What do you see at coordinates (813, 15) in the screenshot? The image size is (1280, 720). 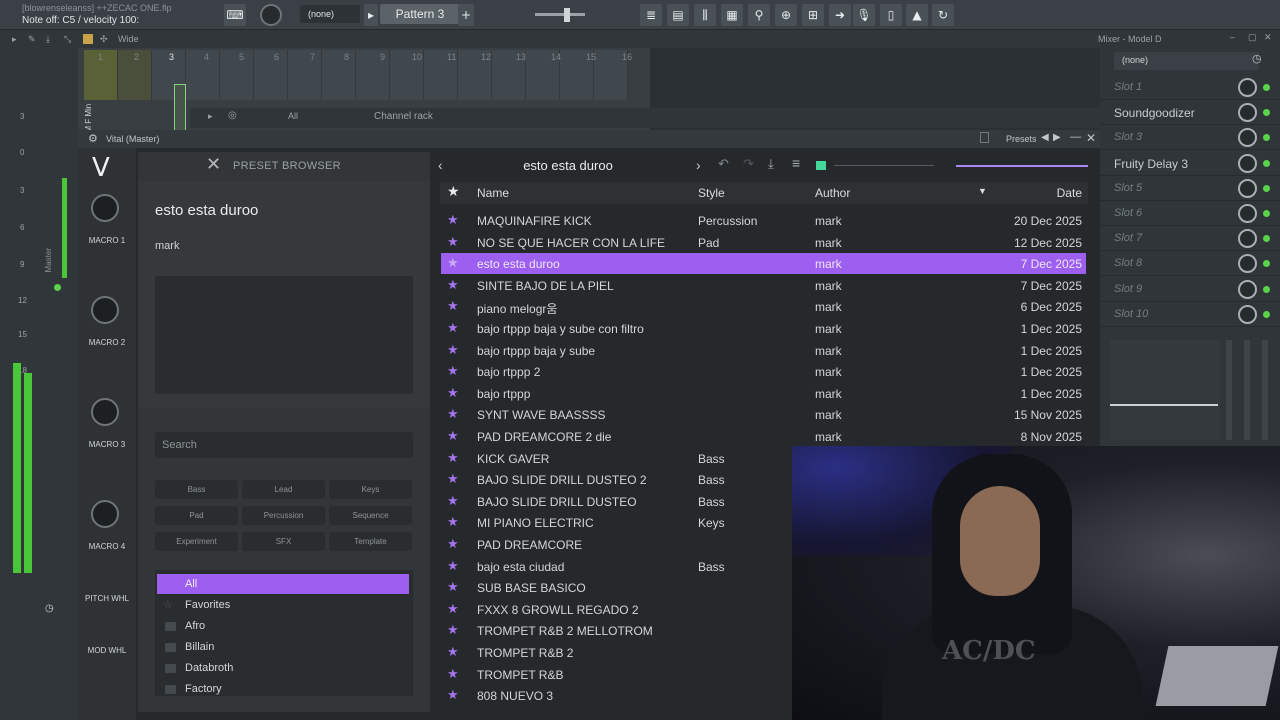 I see `project-tree-icon: ⊞` at bounding box center [813, 15].